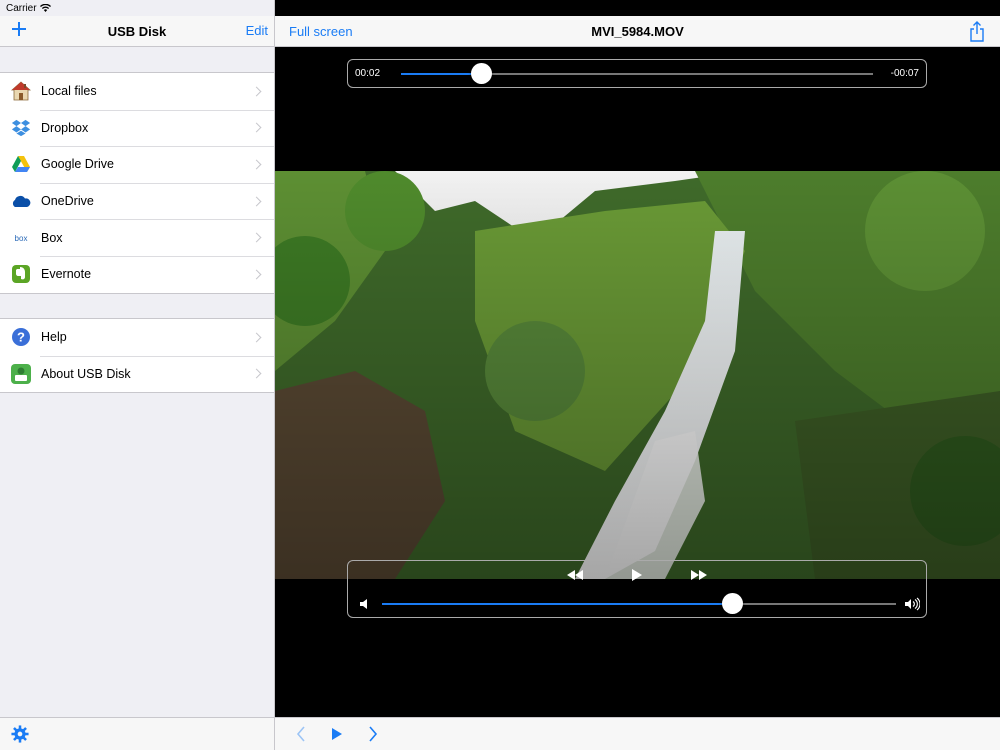 This screenshot has width=1000, height=750. I want to click on player-navbar: Full screen MVI_5984.MOV, so click(637, 31).